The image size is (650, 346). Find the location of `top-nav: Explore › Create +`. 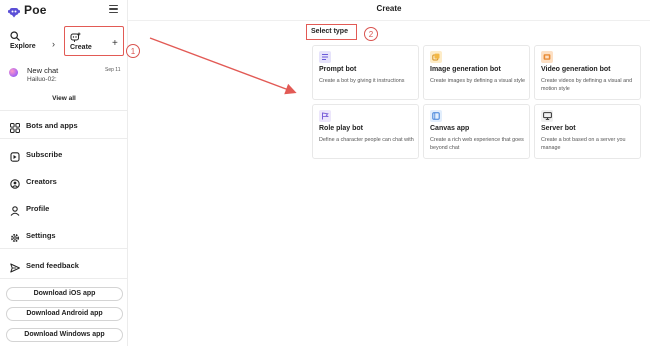

top-nav: Explore › Create + is located at coordinates (64, 41).